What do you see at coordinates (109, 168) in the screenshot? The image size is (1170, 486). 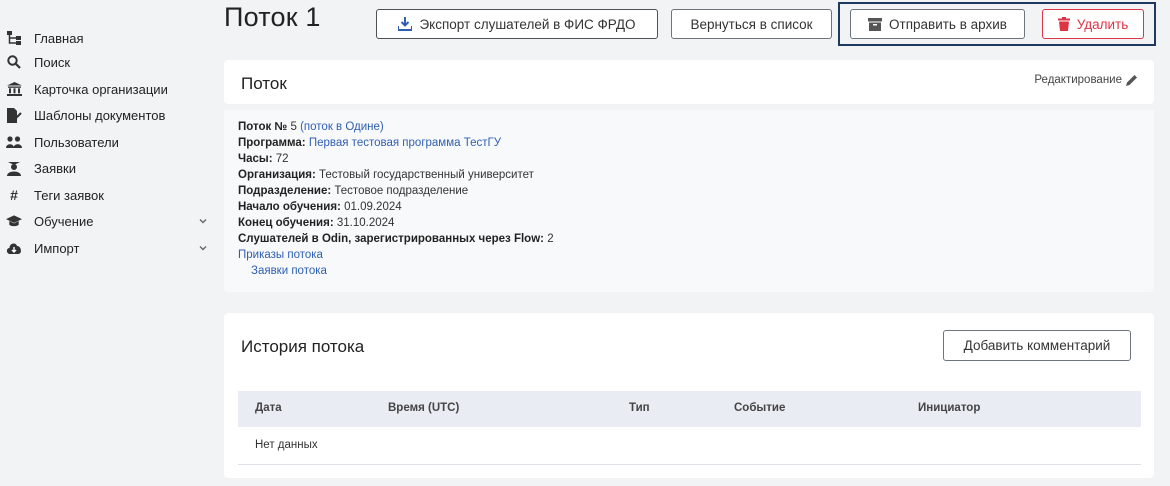 I see `sidebar-item-requests: Заявки` at bounding box center [109, 168].